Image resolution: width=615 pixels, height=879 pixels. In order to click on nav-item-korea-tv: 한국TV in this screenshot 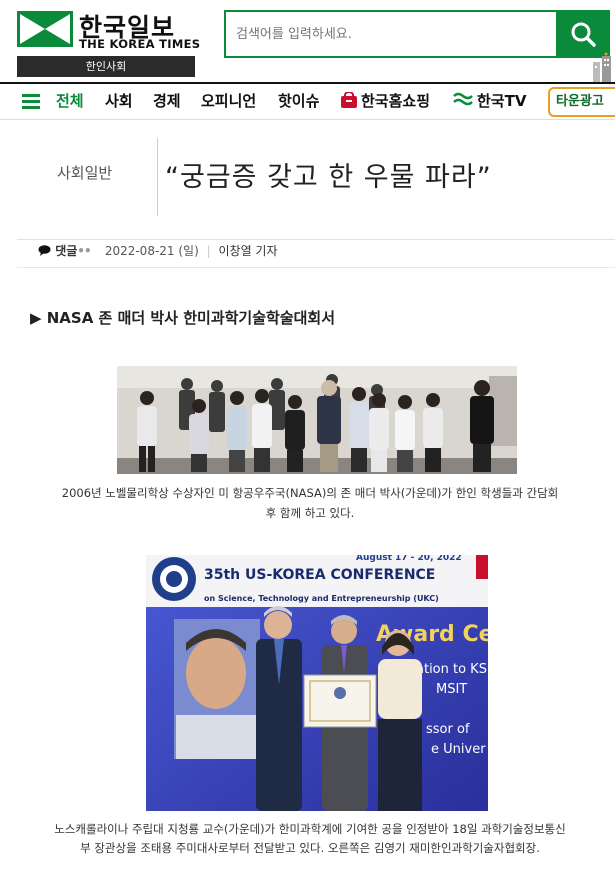, I will do `click(489, 100)`.